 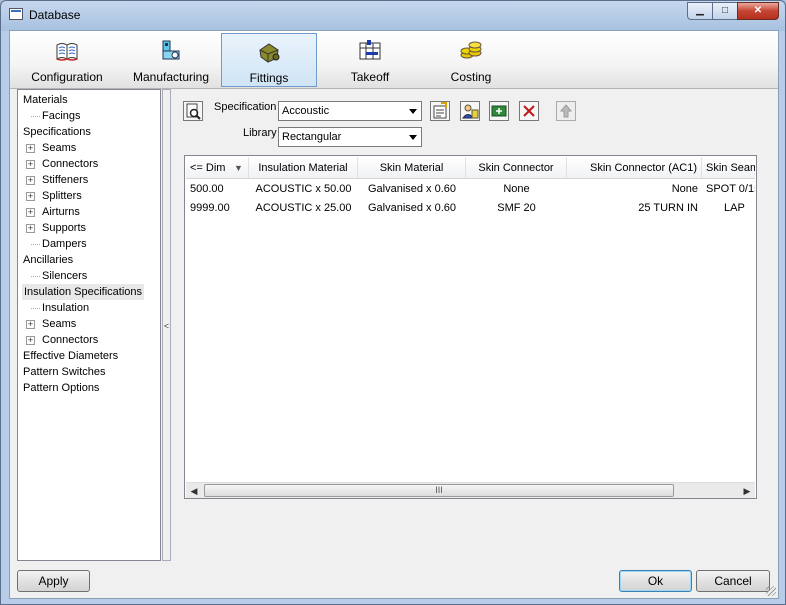 What do you see at coordinates (655, 581) in the screenshot?
I see `ok-button: Ok` at bounding box center [655, 581].